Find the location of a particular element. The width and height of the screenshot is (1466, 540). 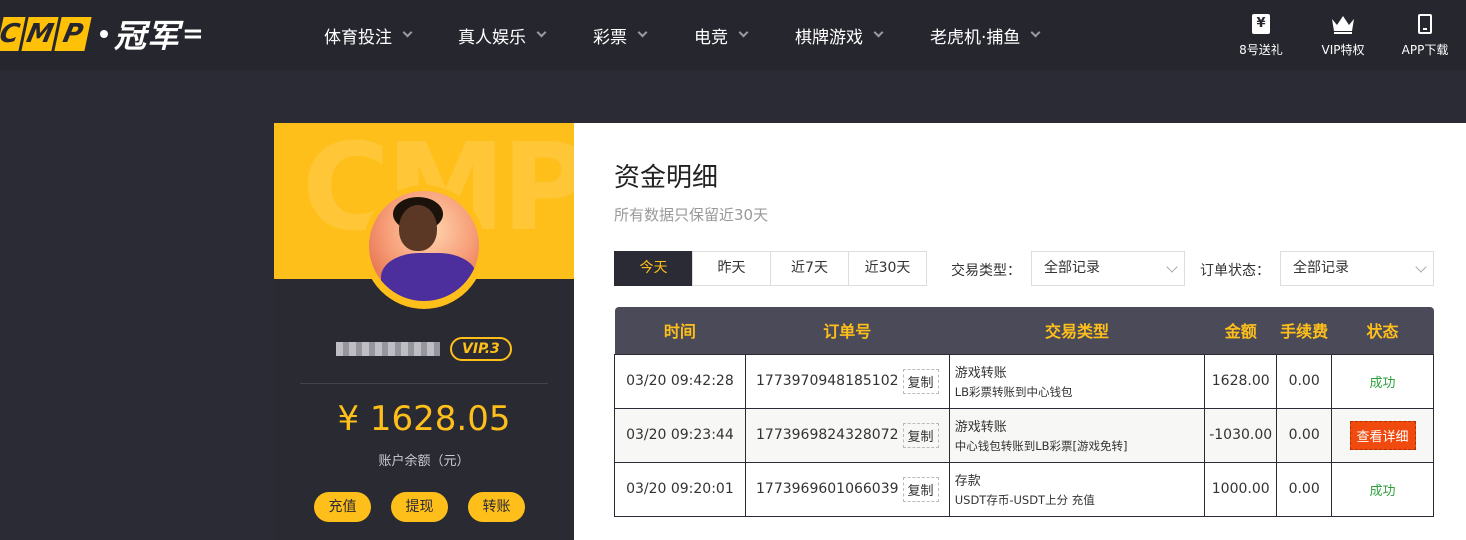

date-tabs: 今天 昨天 近7天 近30天 is located at coordinates (770, 268).